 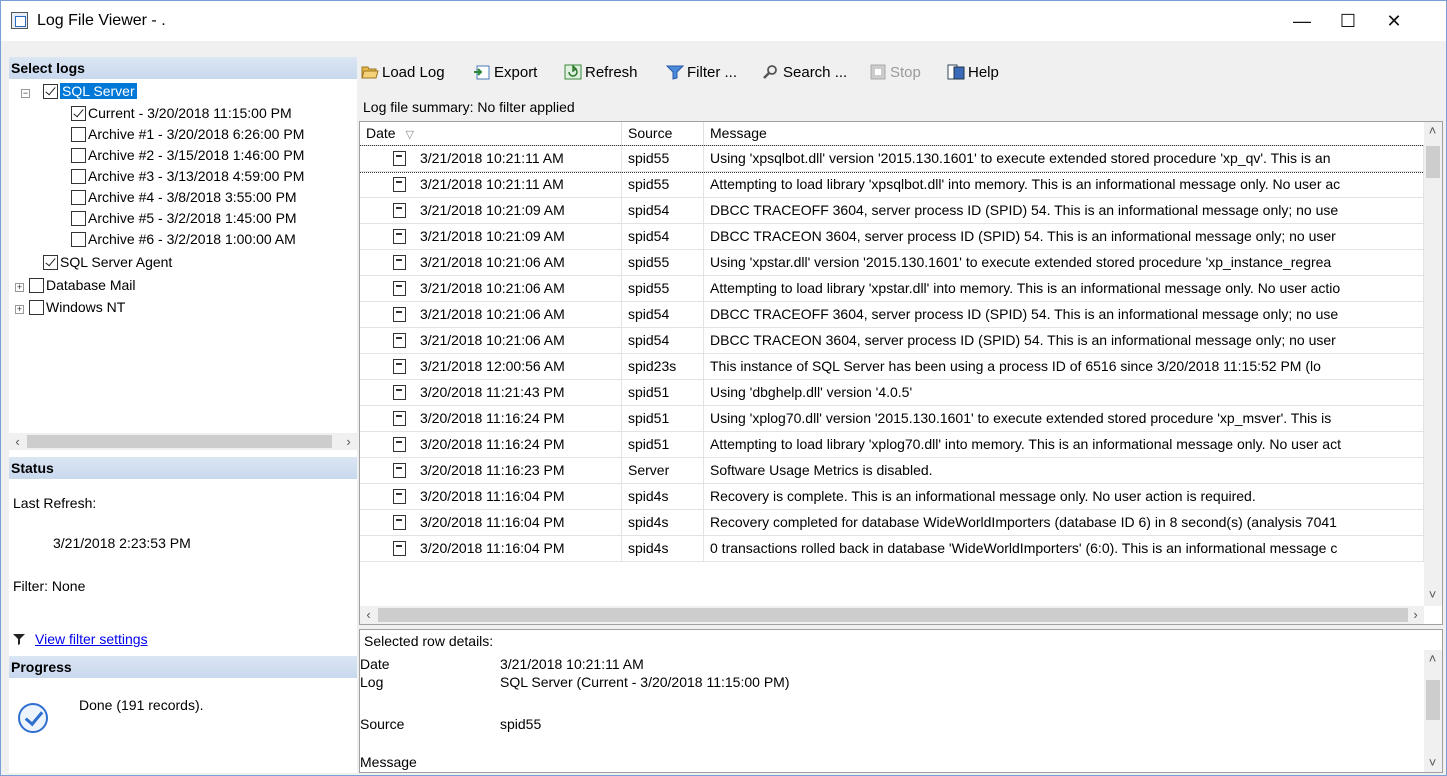 I want to click on tree-horizontal-scrollbar: ‹ ›, so click(x=183, y=441).